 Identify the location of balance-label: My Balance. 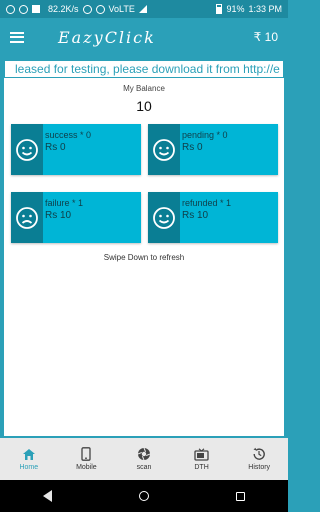
(144, 88).